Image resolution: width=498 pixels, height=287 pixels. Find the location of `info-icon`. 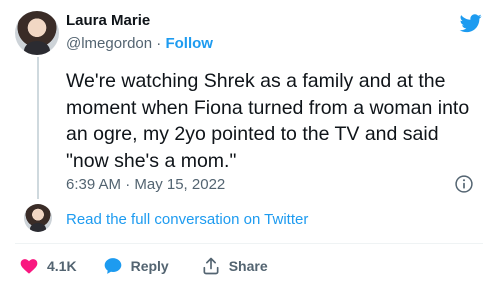

info-icon is located at coordinates (464, 184).